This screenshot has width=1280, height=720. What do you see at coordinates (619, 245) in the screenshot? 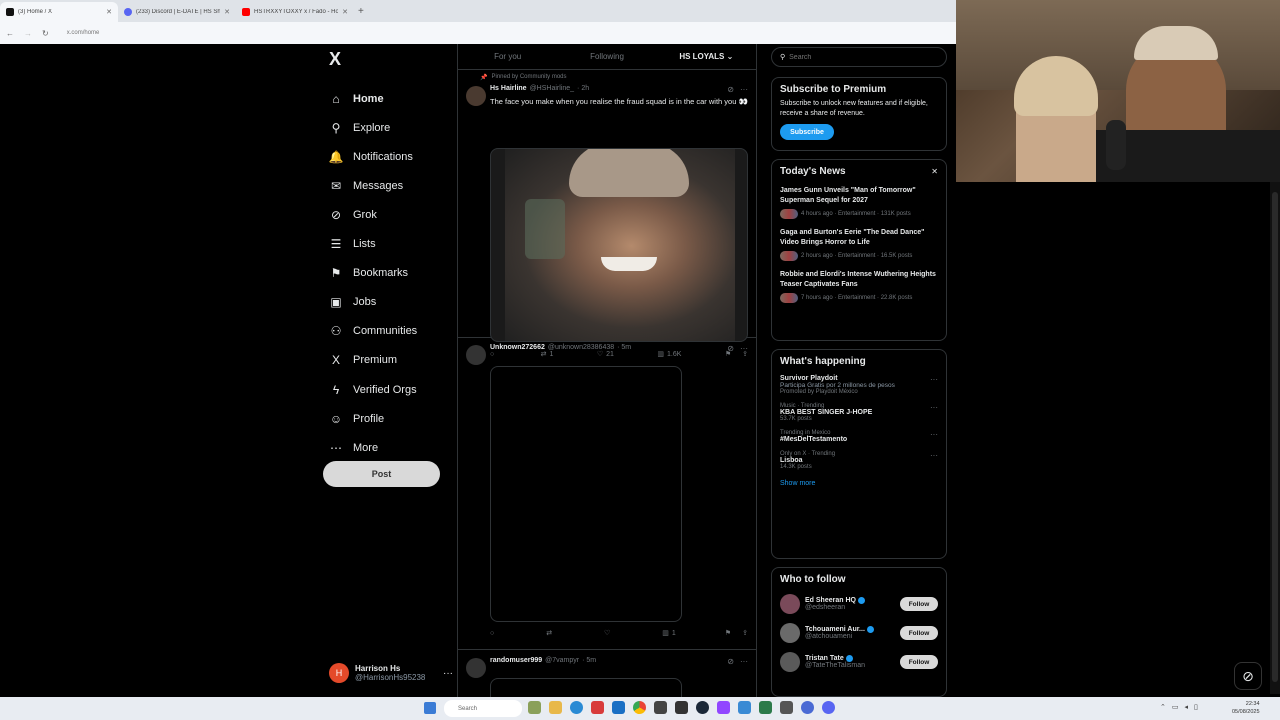
I see `tweet-image` at bounding box center [619, 245].